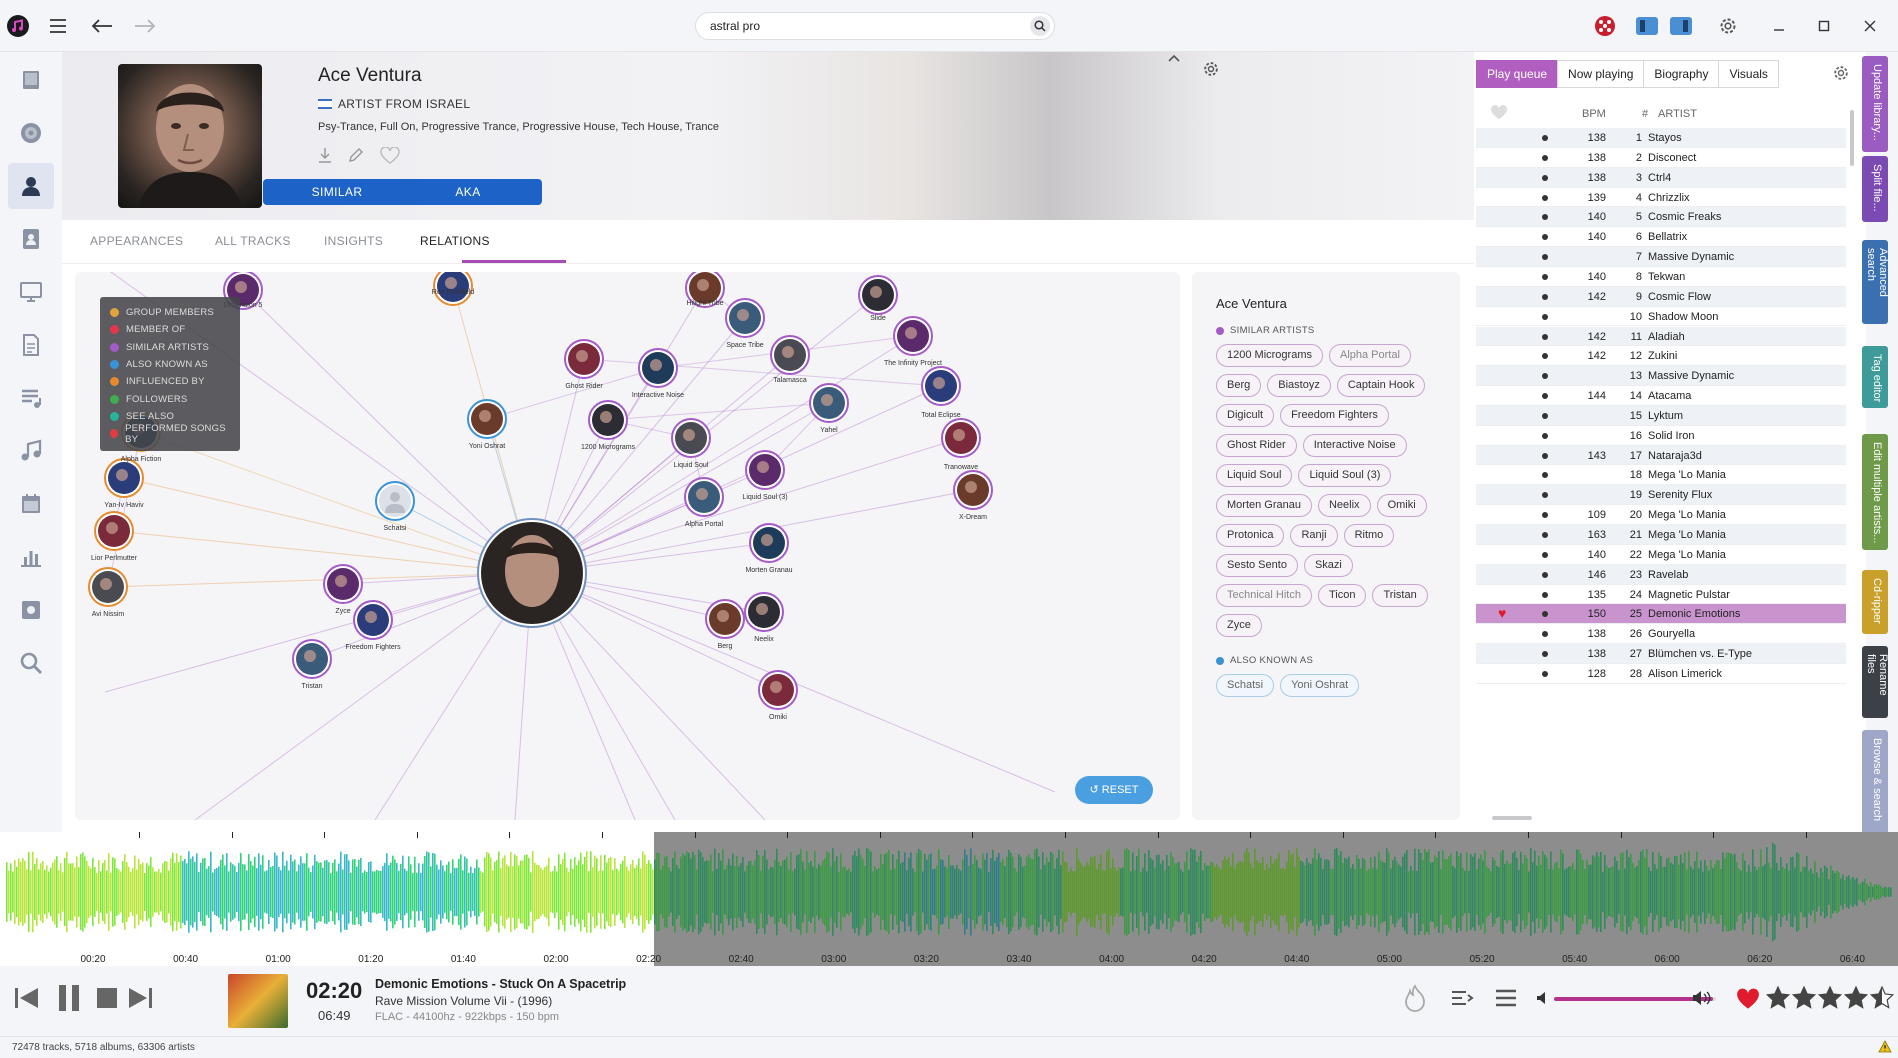 This screenshot has height=1058, width=1898. I want to click on reset-button: ↺ RESET, so click(1114, 790).